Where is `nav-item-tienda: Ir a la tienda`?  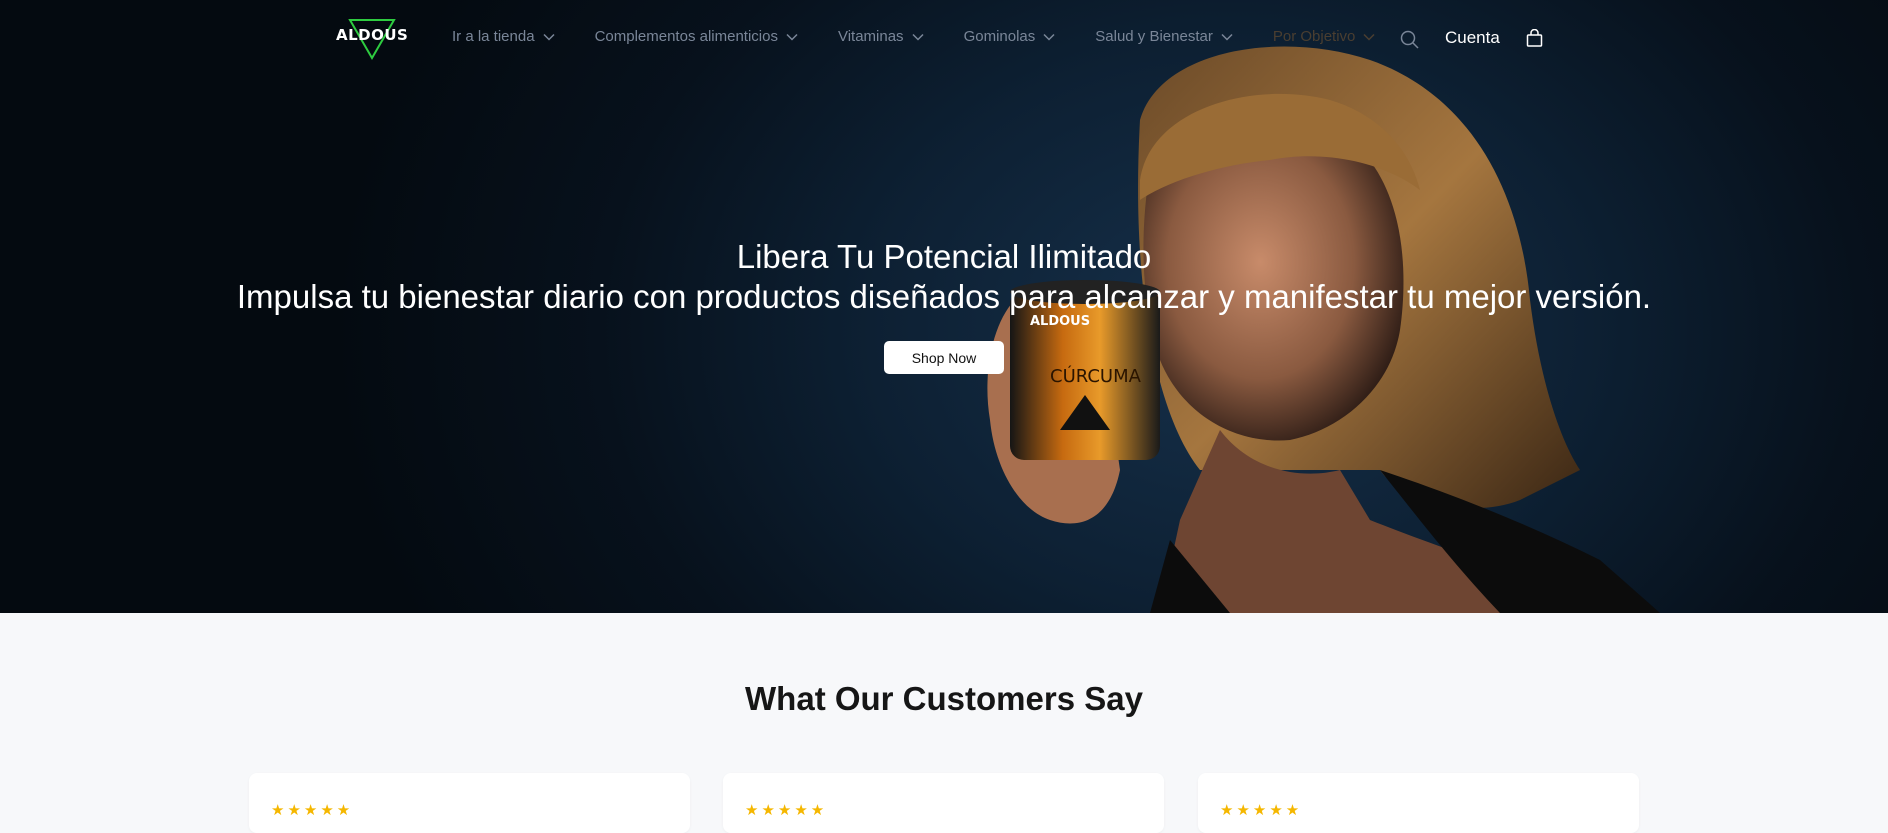 nav-item-tienda: Ir a la tienda is located at coordinates (503, 36).